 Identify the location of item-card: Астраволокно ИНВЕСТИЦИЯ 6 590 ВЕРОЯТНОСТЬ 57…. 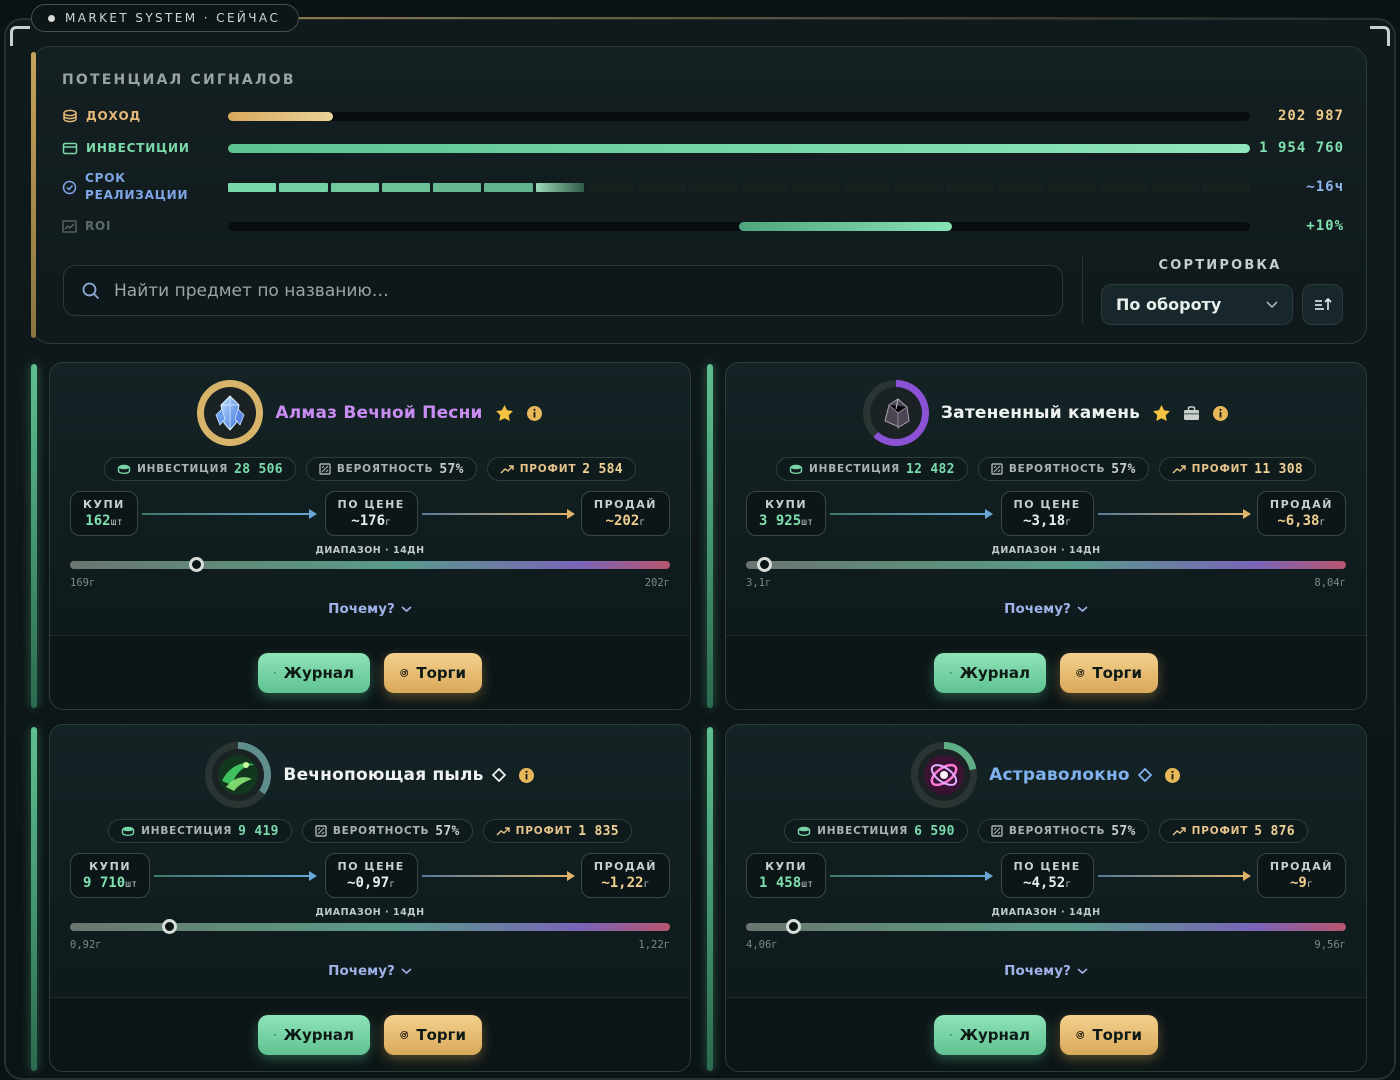
(1046, 898).